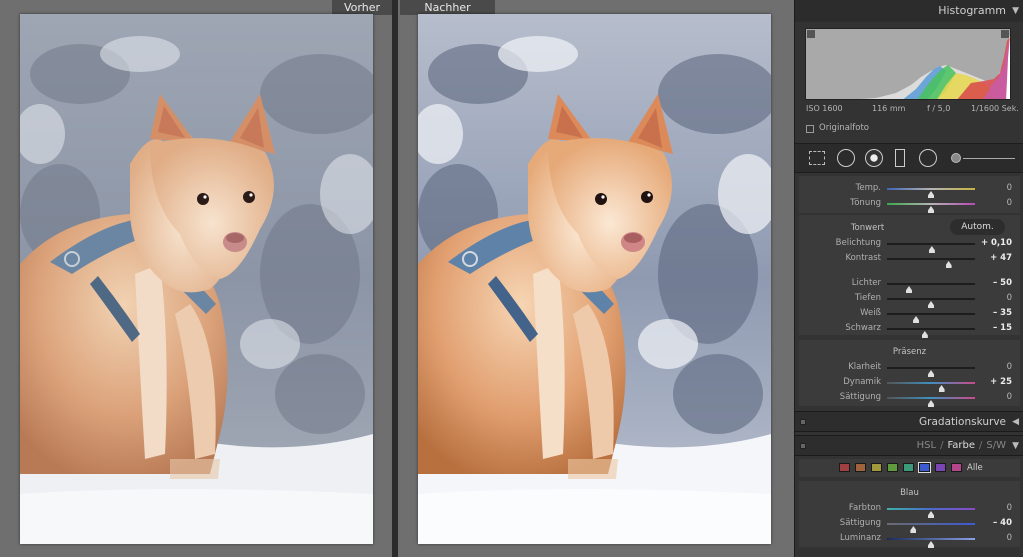 The image size is (1023, 557). What do you see at coordinates (803, 422) in the screenshot?
I see `panel-toggle-icon` at bounding box center [803, 422].